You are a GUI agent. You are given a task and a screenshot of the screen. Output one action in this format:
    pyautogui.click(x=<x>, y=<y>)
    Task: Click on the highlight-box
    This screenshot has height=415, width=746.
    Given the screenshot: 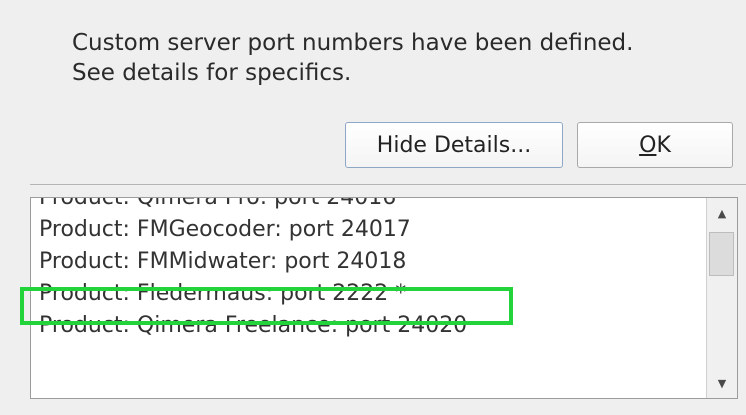 What is the action you would take?
    pyautogui.click(x=266, y=306)
    